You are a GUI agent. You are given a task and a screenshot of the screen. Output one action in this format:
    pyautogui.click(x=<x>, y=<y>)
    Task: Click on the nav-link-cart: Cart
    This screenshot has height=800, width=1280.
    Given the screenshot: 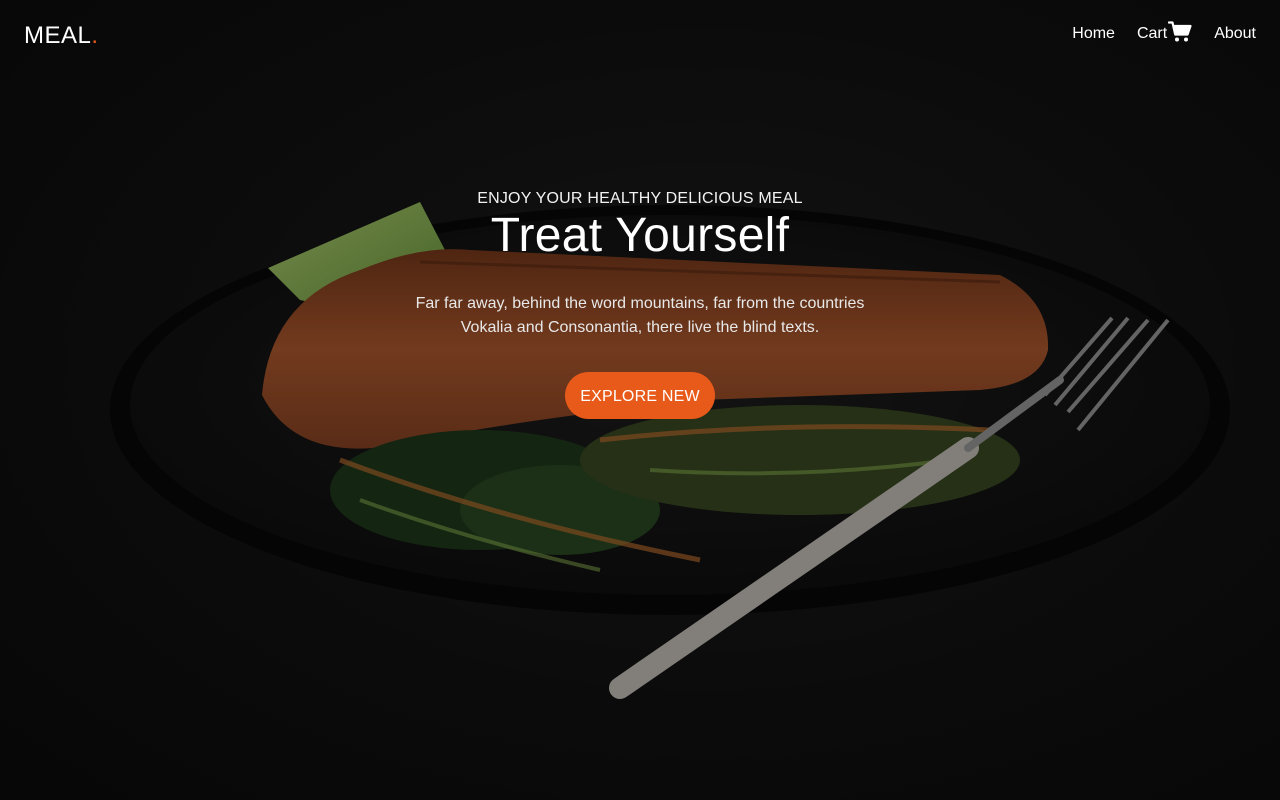 What is the action you would take?
    pyautogui.click(x=1164, y=32)
    